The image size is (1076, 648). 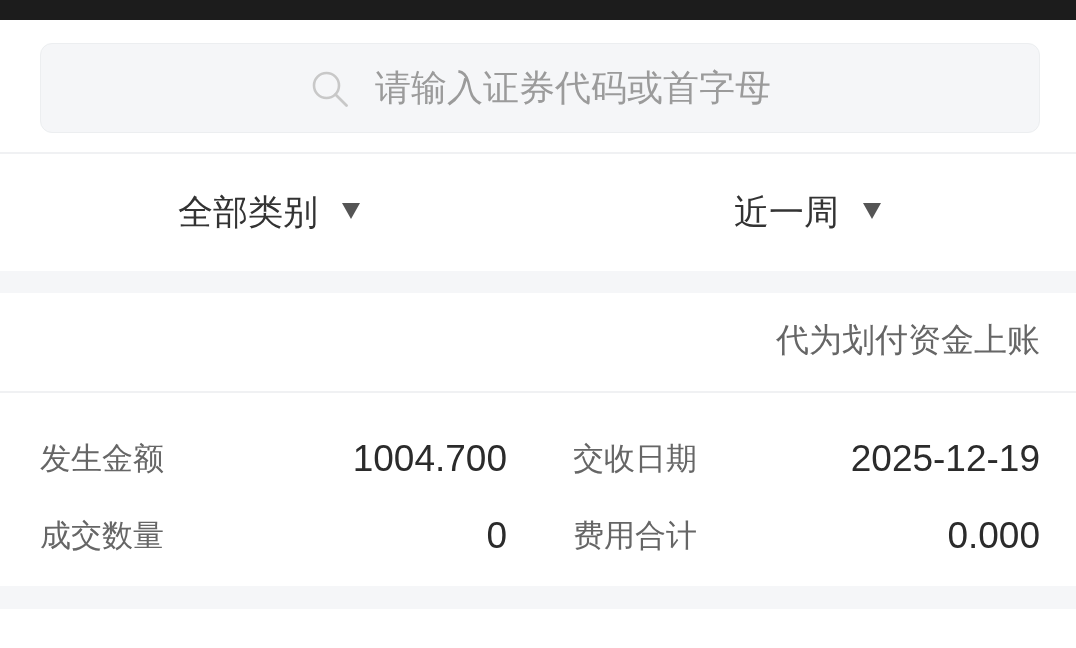 What do you see at coordinates (807, 212) in the screenshot?
I see `filter-dropdown: 近一周` at bounding box center [807, 212].